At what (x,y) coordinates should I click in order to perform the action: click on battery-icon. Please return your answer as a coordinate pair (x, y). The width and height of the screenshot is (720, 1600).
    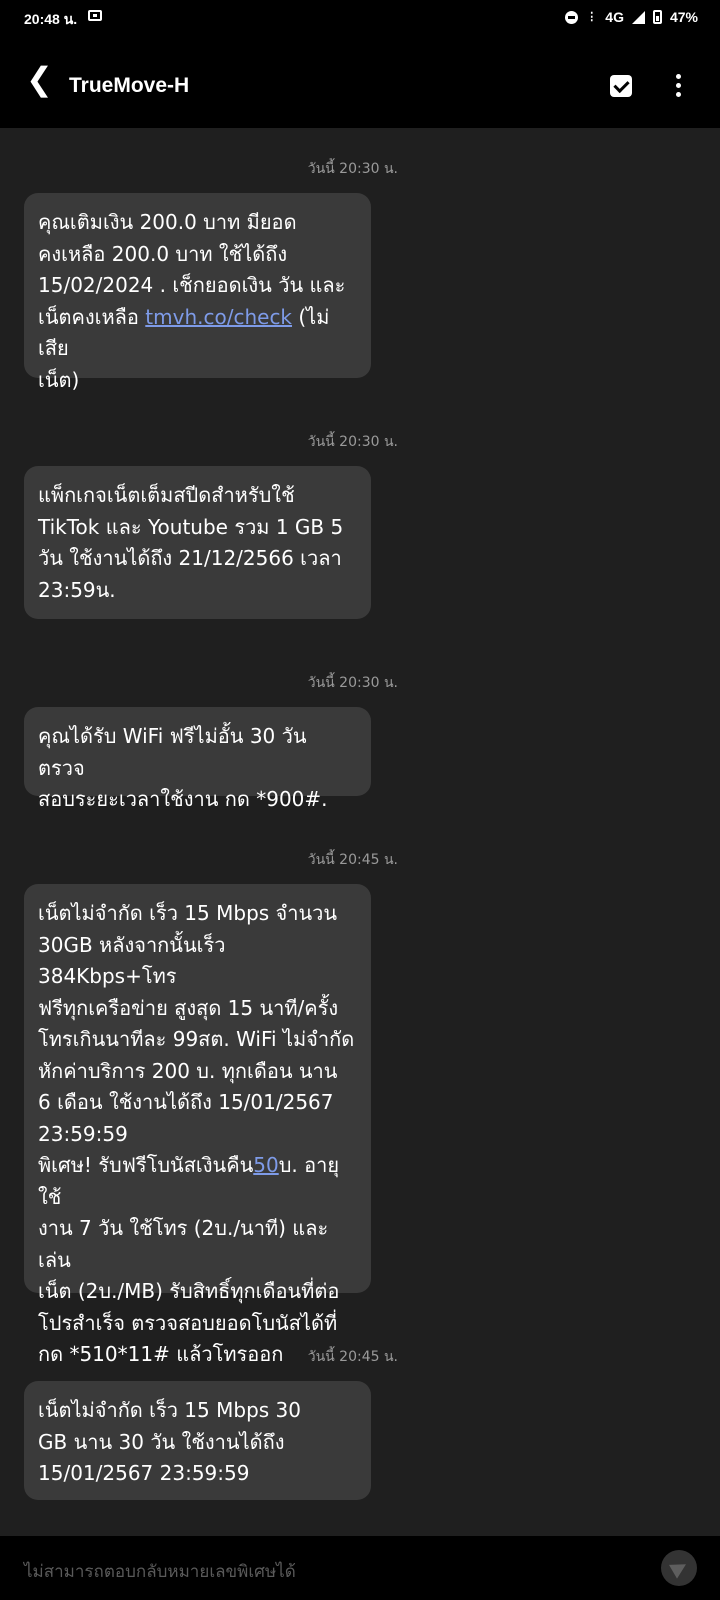
    Looking at the image, I should click on (657, 17).